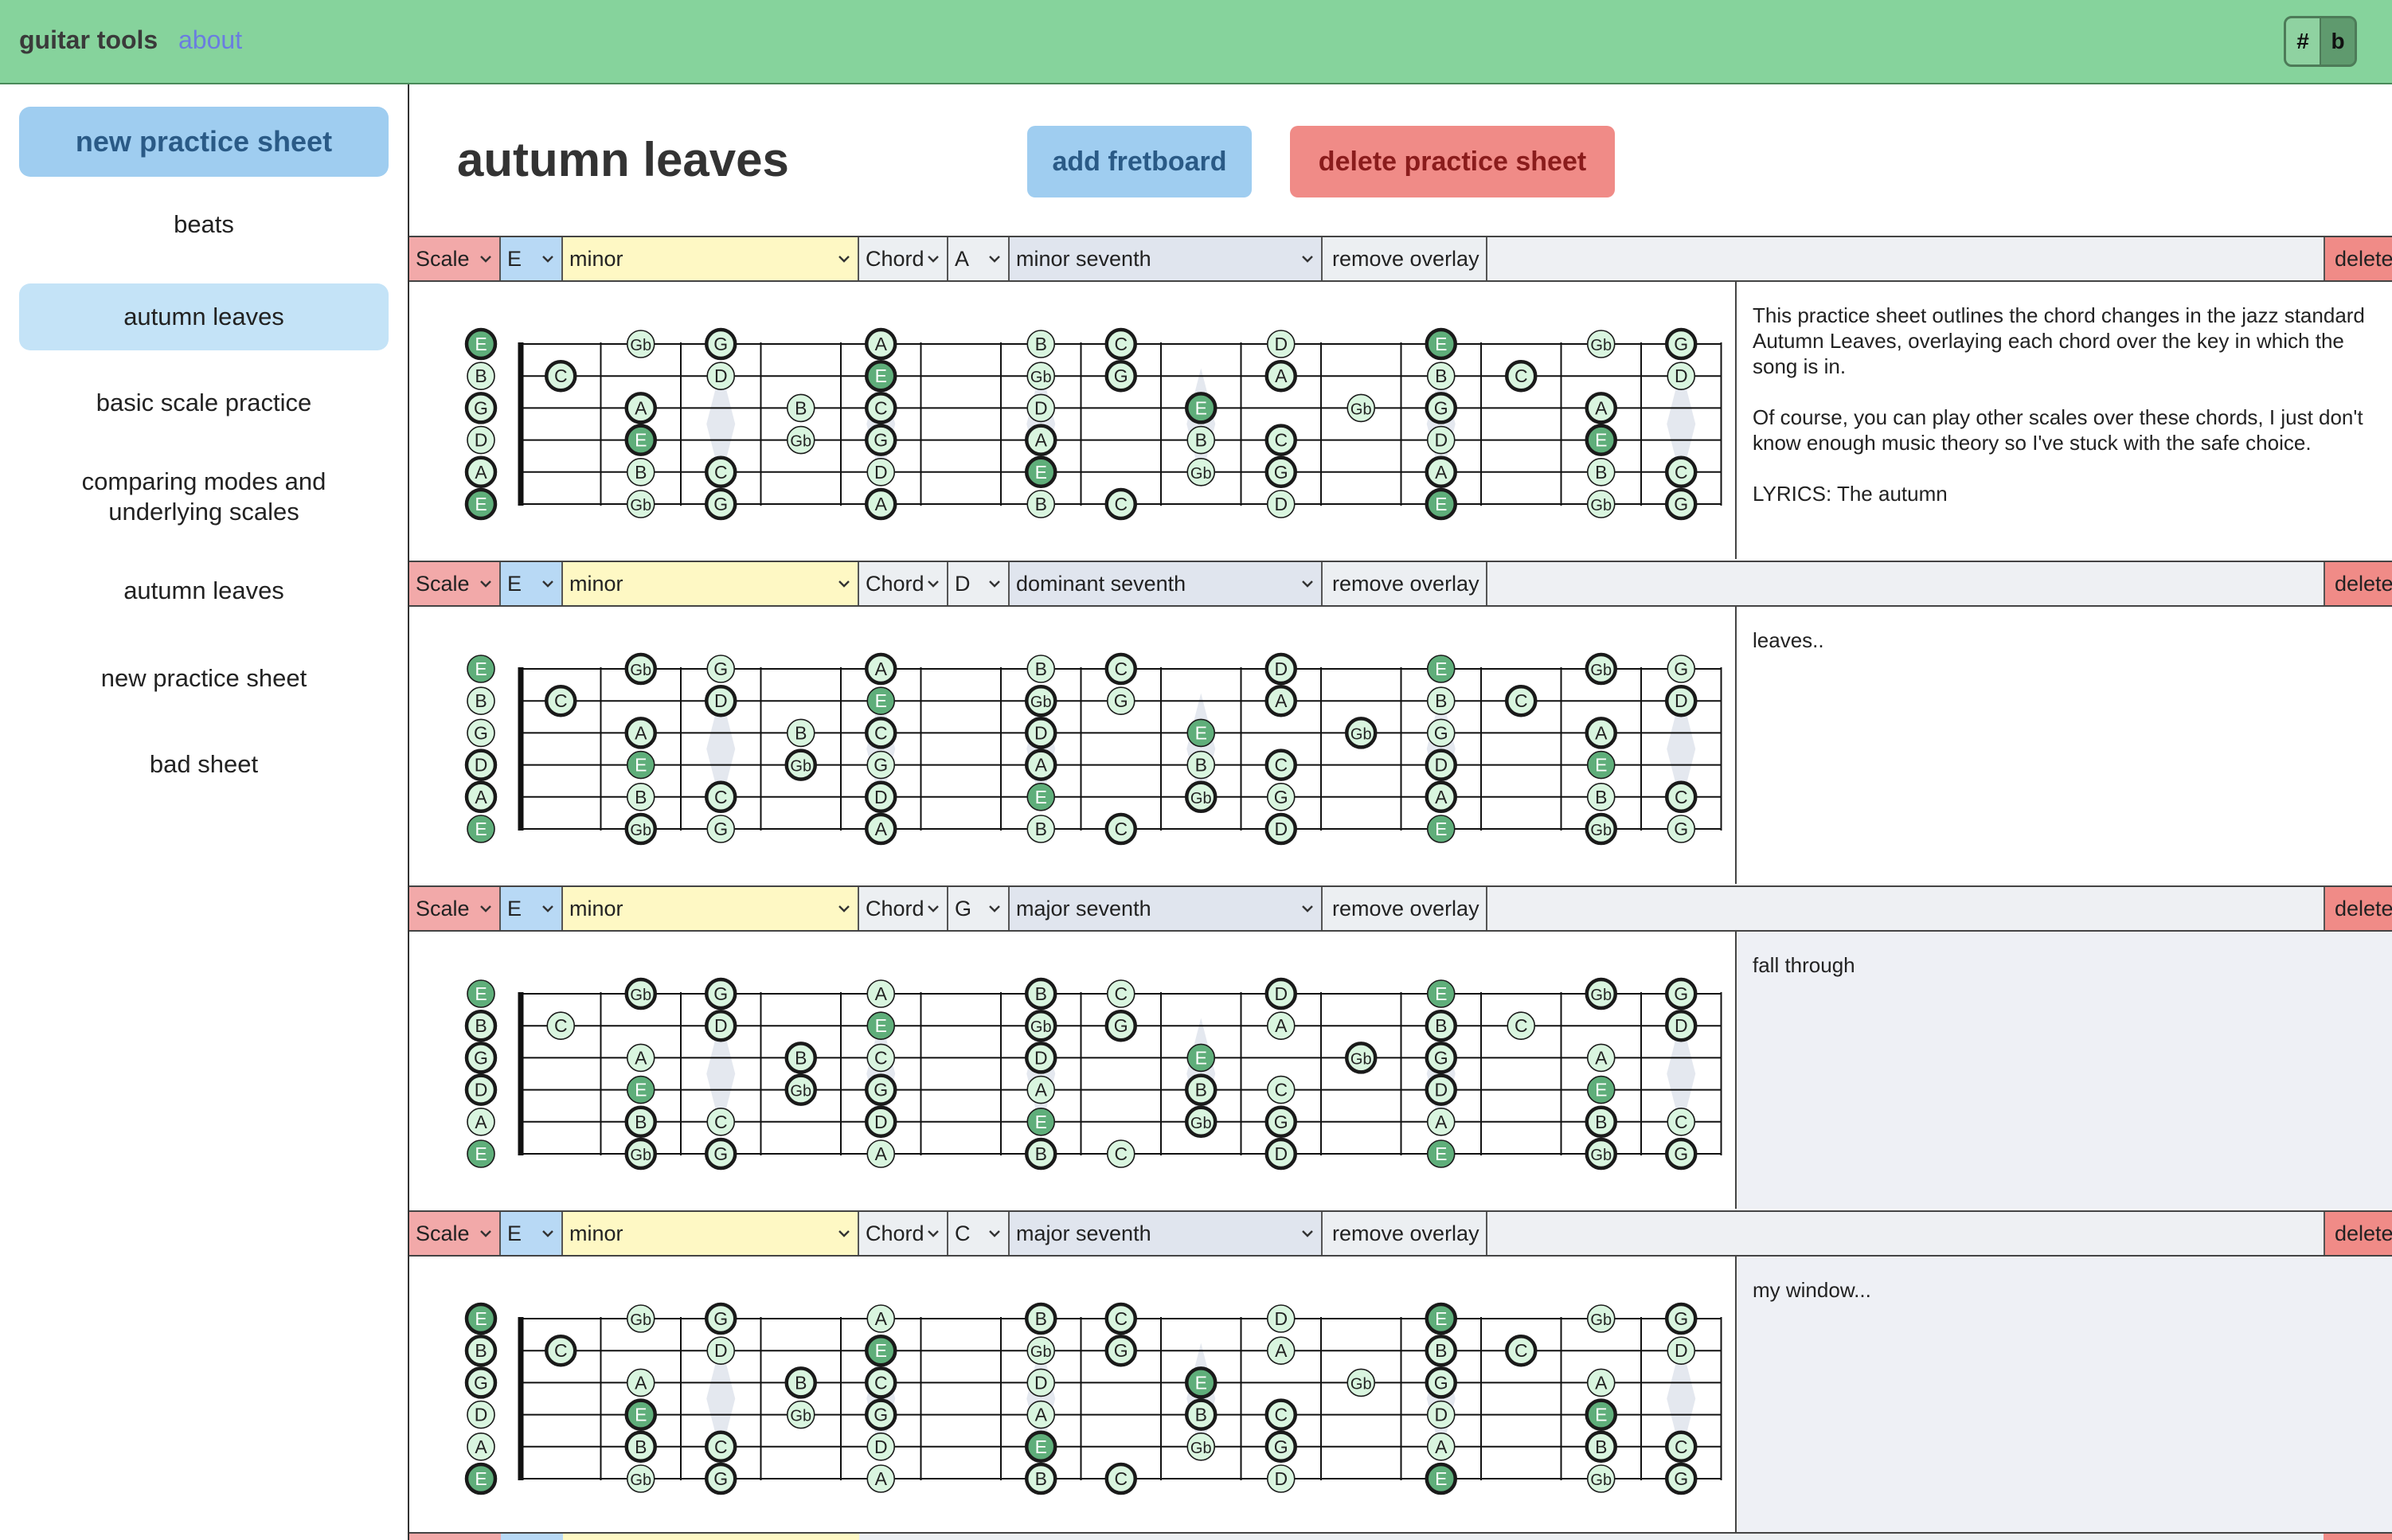 This screenshot has width=2392, height=1540. Describe the element at coordinates (979, 1233) in the screenshot. I see `chord-root-select: C` at that location.